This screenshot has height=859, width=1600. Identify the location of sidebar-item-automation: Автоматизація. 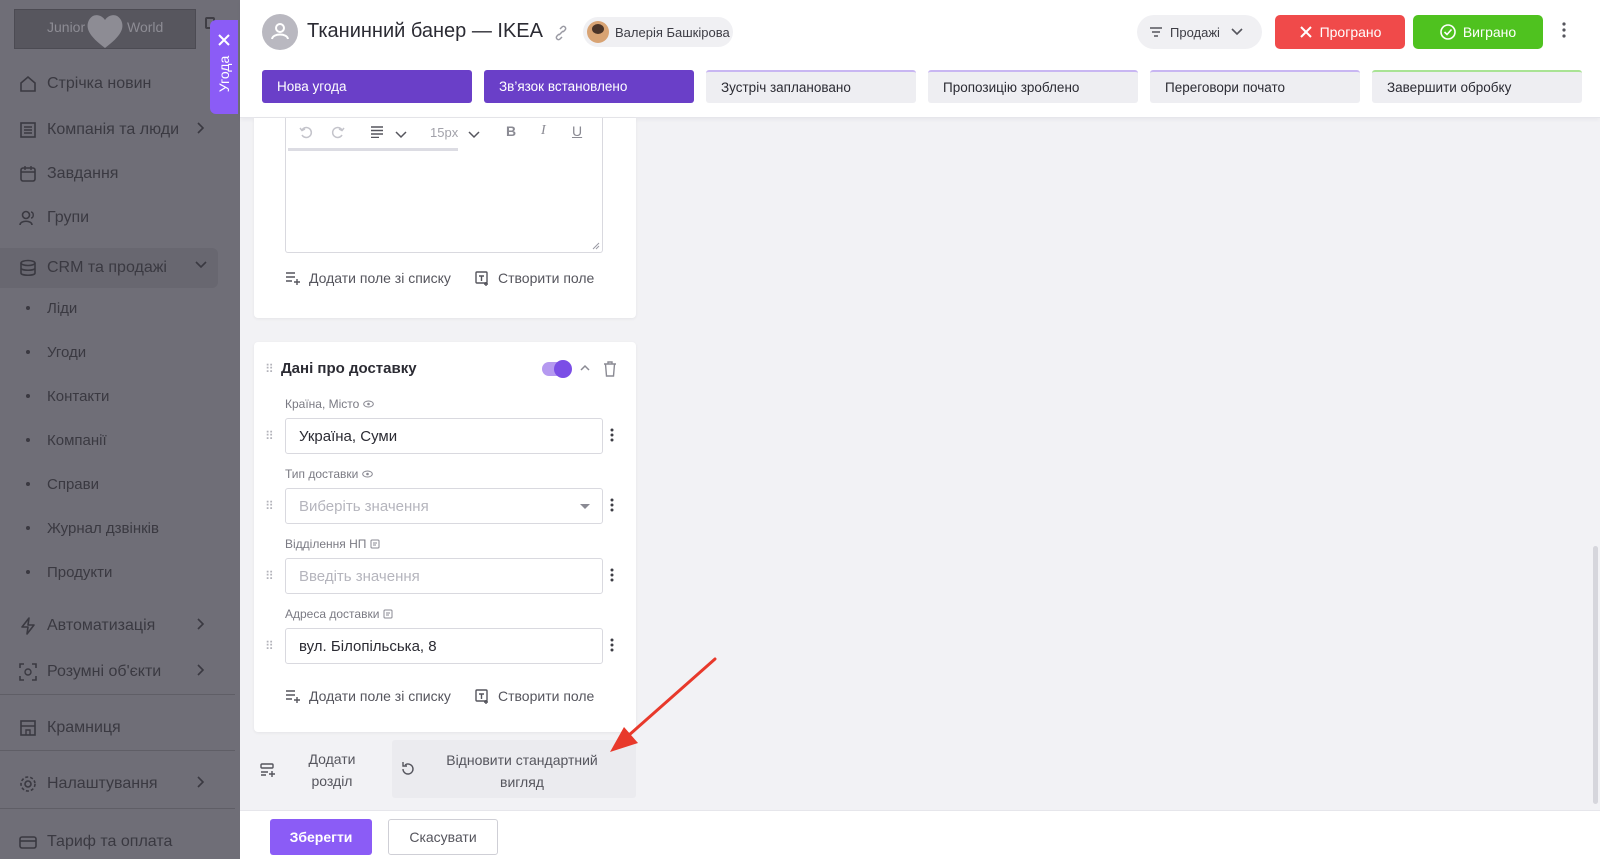
(111, 626).